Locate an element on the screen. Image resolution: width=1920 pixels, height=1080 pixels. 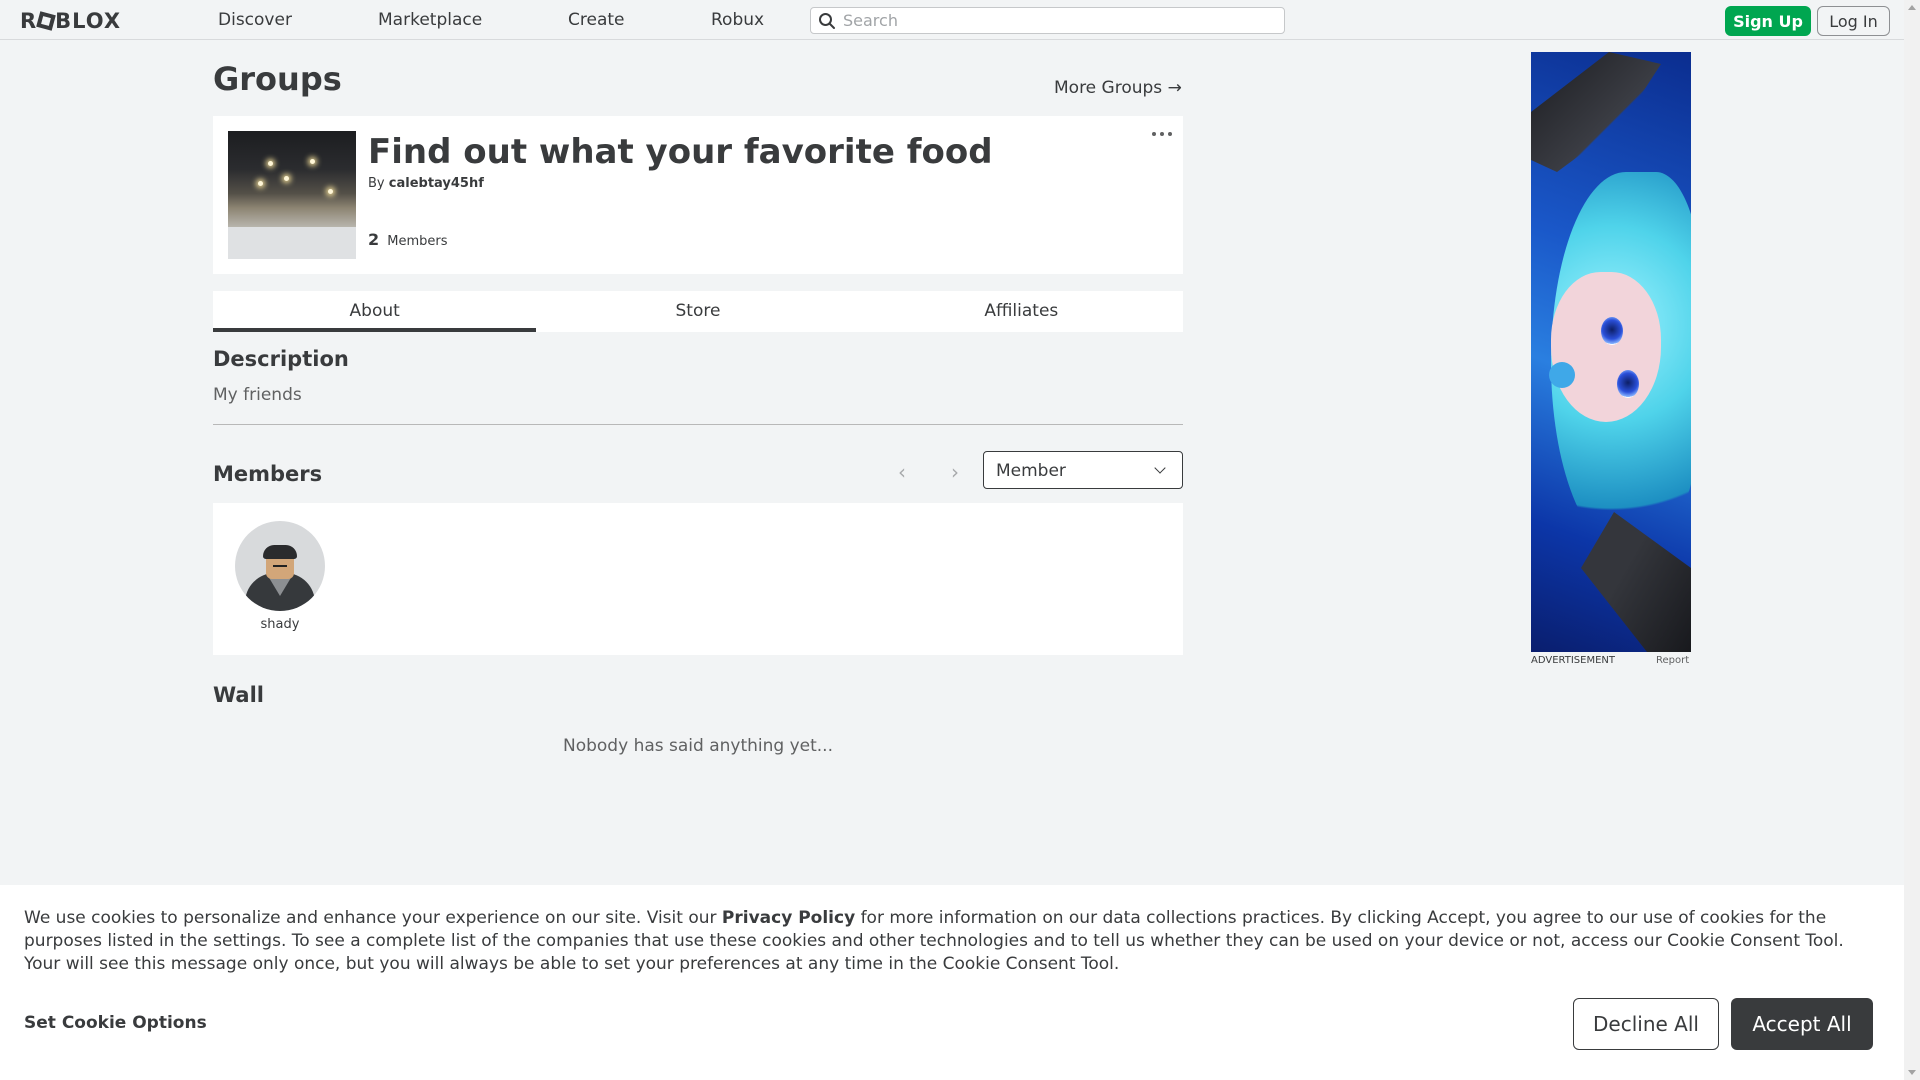
member-count-label: Members is located at coordinates (417, 241).